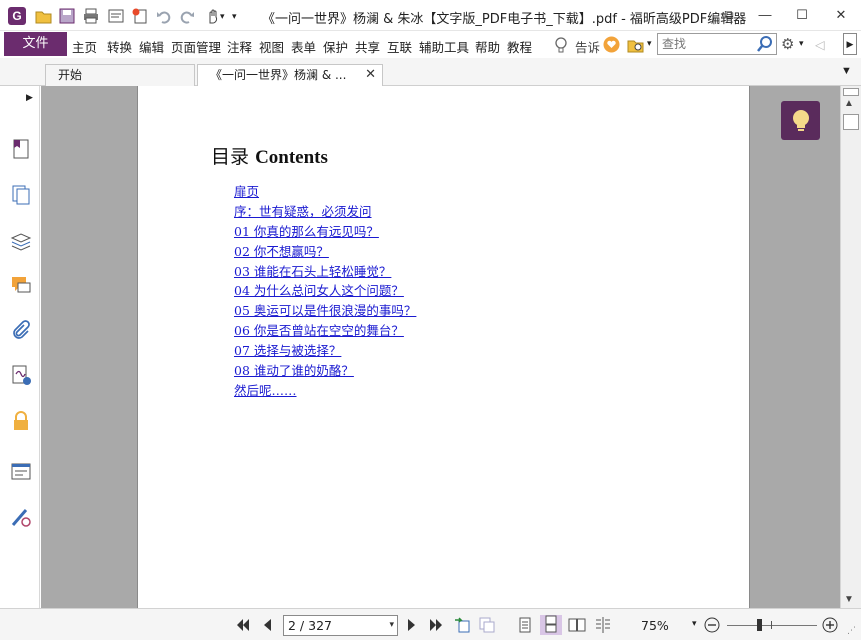  Describe the element at coordinates (319, 290) in the screenshot. I see `toc-link: 04 为什么总问女人这个问题？` at that location.